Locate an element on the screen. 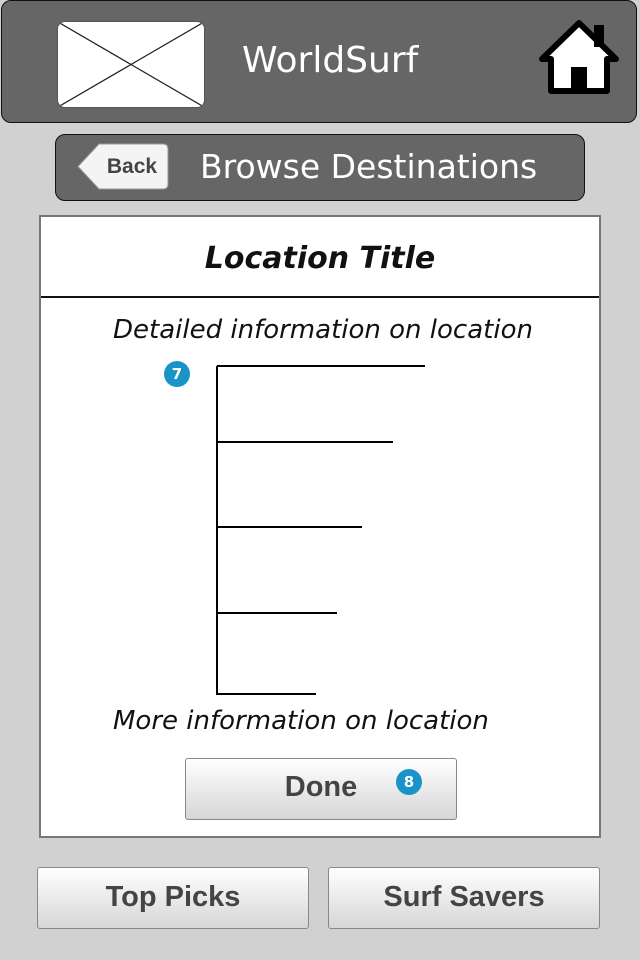 The width and height of the screenshot is (640, 960). navigation-bar: Back Browse Destinations is located at coordinates (320, 167).